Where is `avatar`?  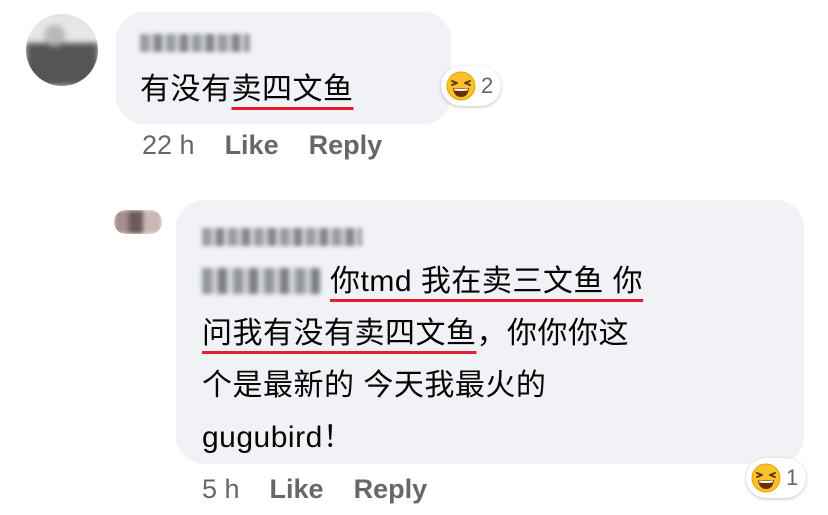 avatar is located at coordinates (62, 50).